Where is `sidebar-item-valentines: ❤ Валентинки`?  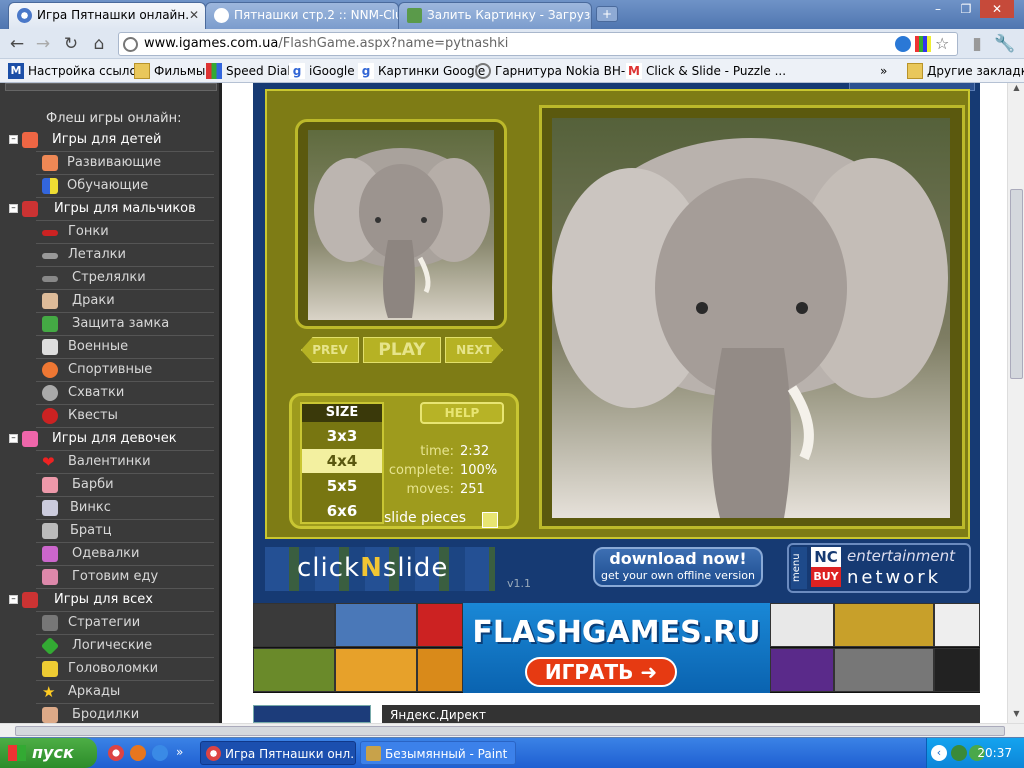
sidebar-item-valentines: ❤ Валентинки is located at coordinates (96, 462).